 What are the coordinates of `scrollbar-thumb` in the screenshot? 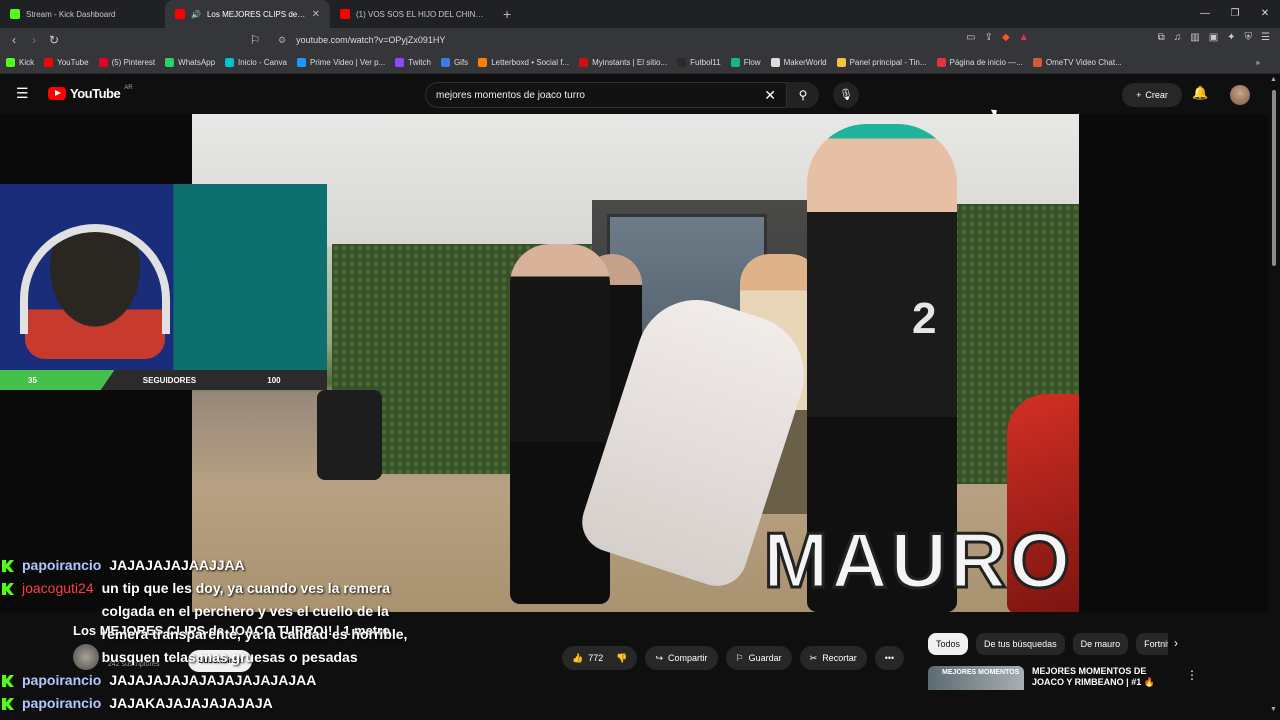 It's located at (1274, 178).